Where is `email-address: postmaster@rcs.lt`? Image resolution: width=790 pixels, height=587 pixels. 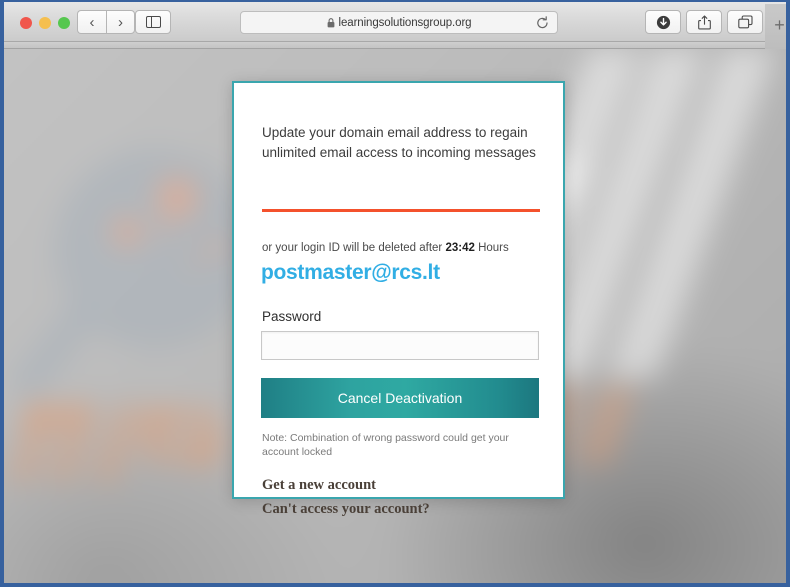 email-address: postmaster@rcs.lt is located at coordinates (350, 272).